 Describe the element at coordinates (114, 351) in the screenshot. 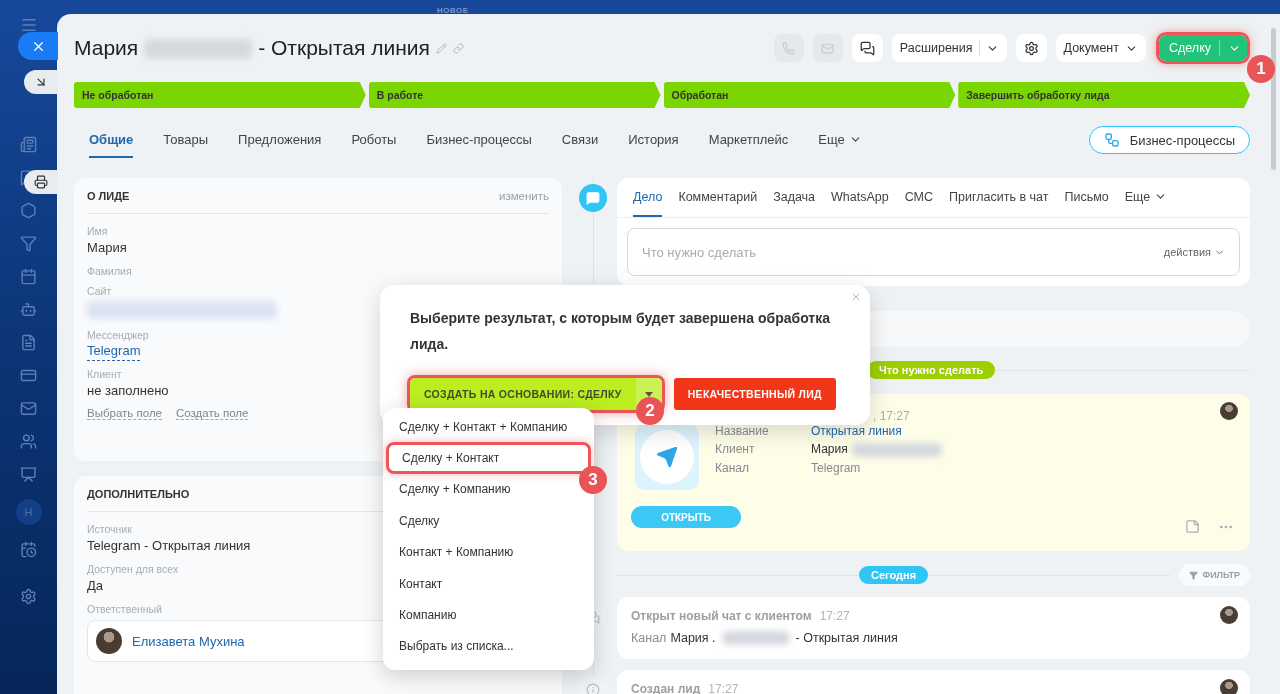

I see `messenger-link: Telegram` at that location.